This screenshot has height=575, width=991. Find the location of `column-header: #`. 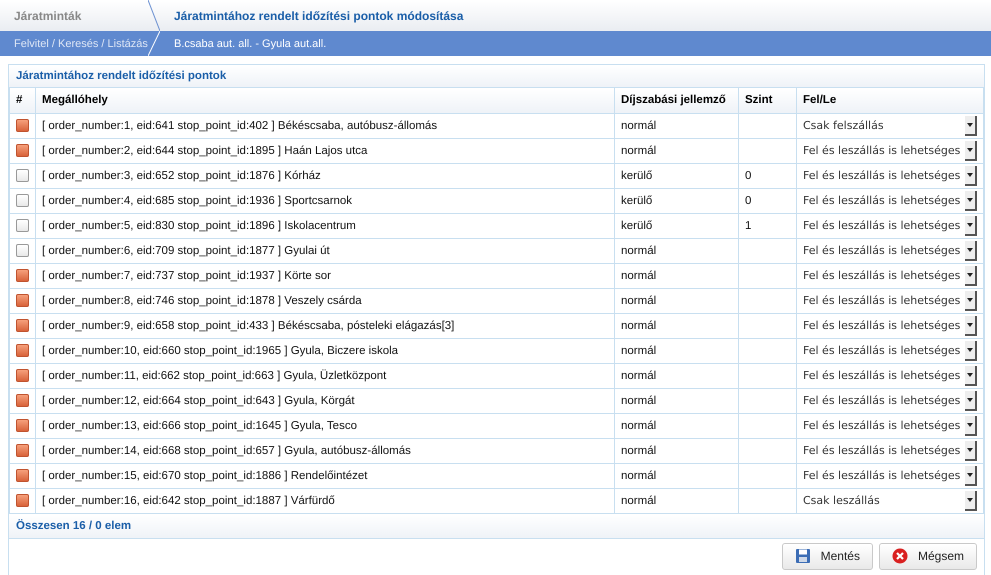

column-header: # is located at coordinates (23, 100).